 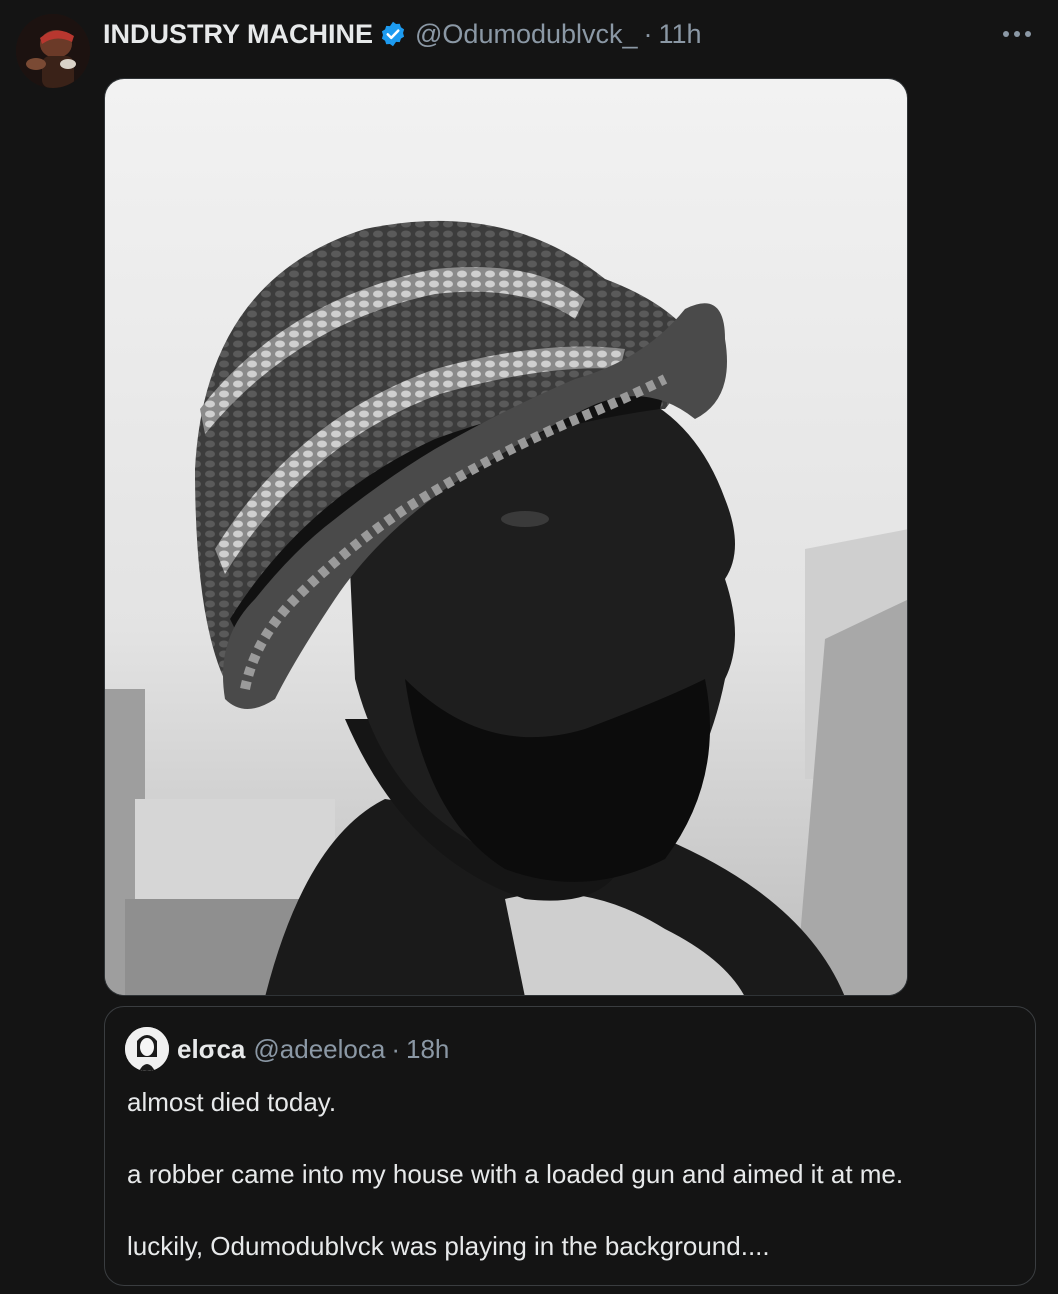 I want to click on more-options-icon, so click(x=1017, y=34).